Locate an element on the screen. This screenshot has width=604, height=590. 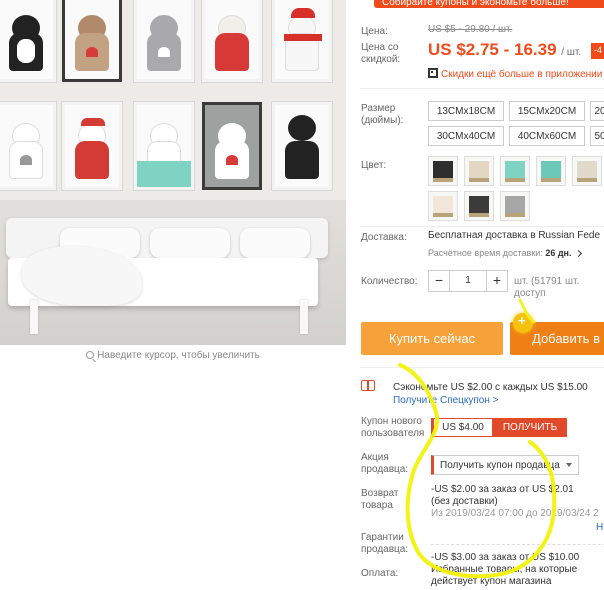
special-coupon-link: Получите Спецкупон > is located at coordinates (446, 400).